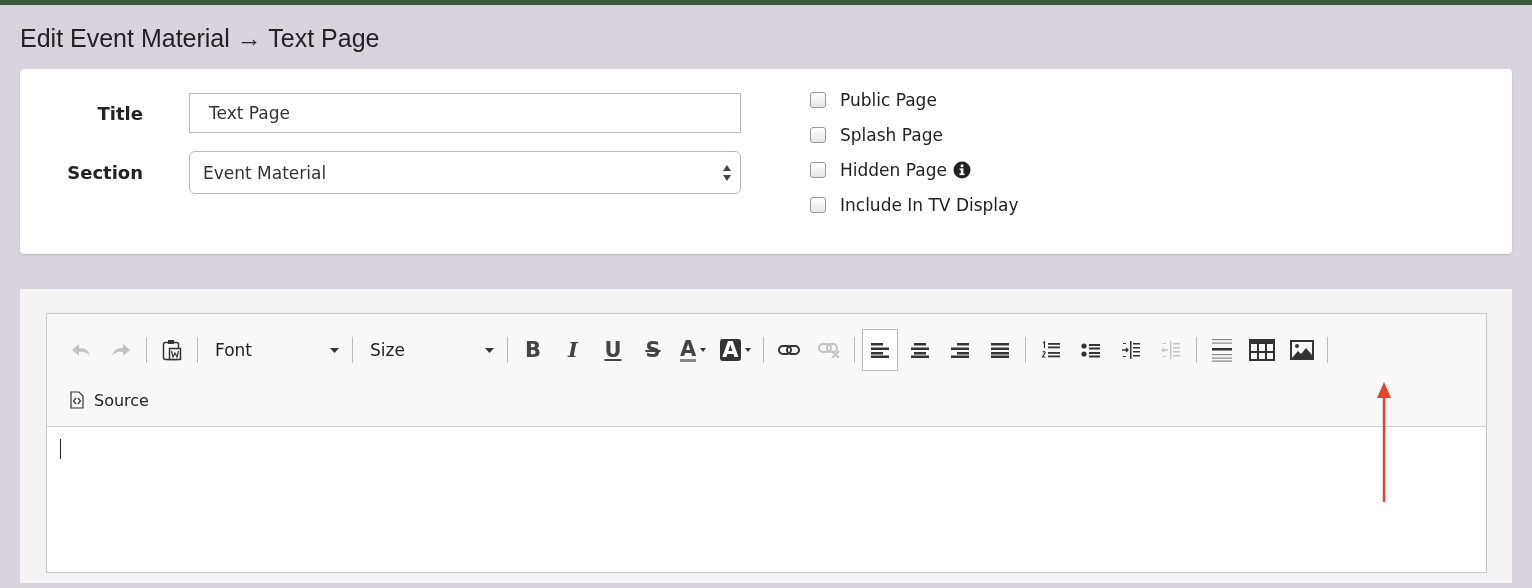  Describe the element at coordinates (888, 99) in the screenshot. I see `option-label: Public Page` at that location.